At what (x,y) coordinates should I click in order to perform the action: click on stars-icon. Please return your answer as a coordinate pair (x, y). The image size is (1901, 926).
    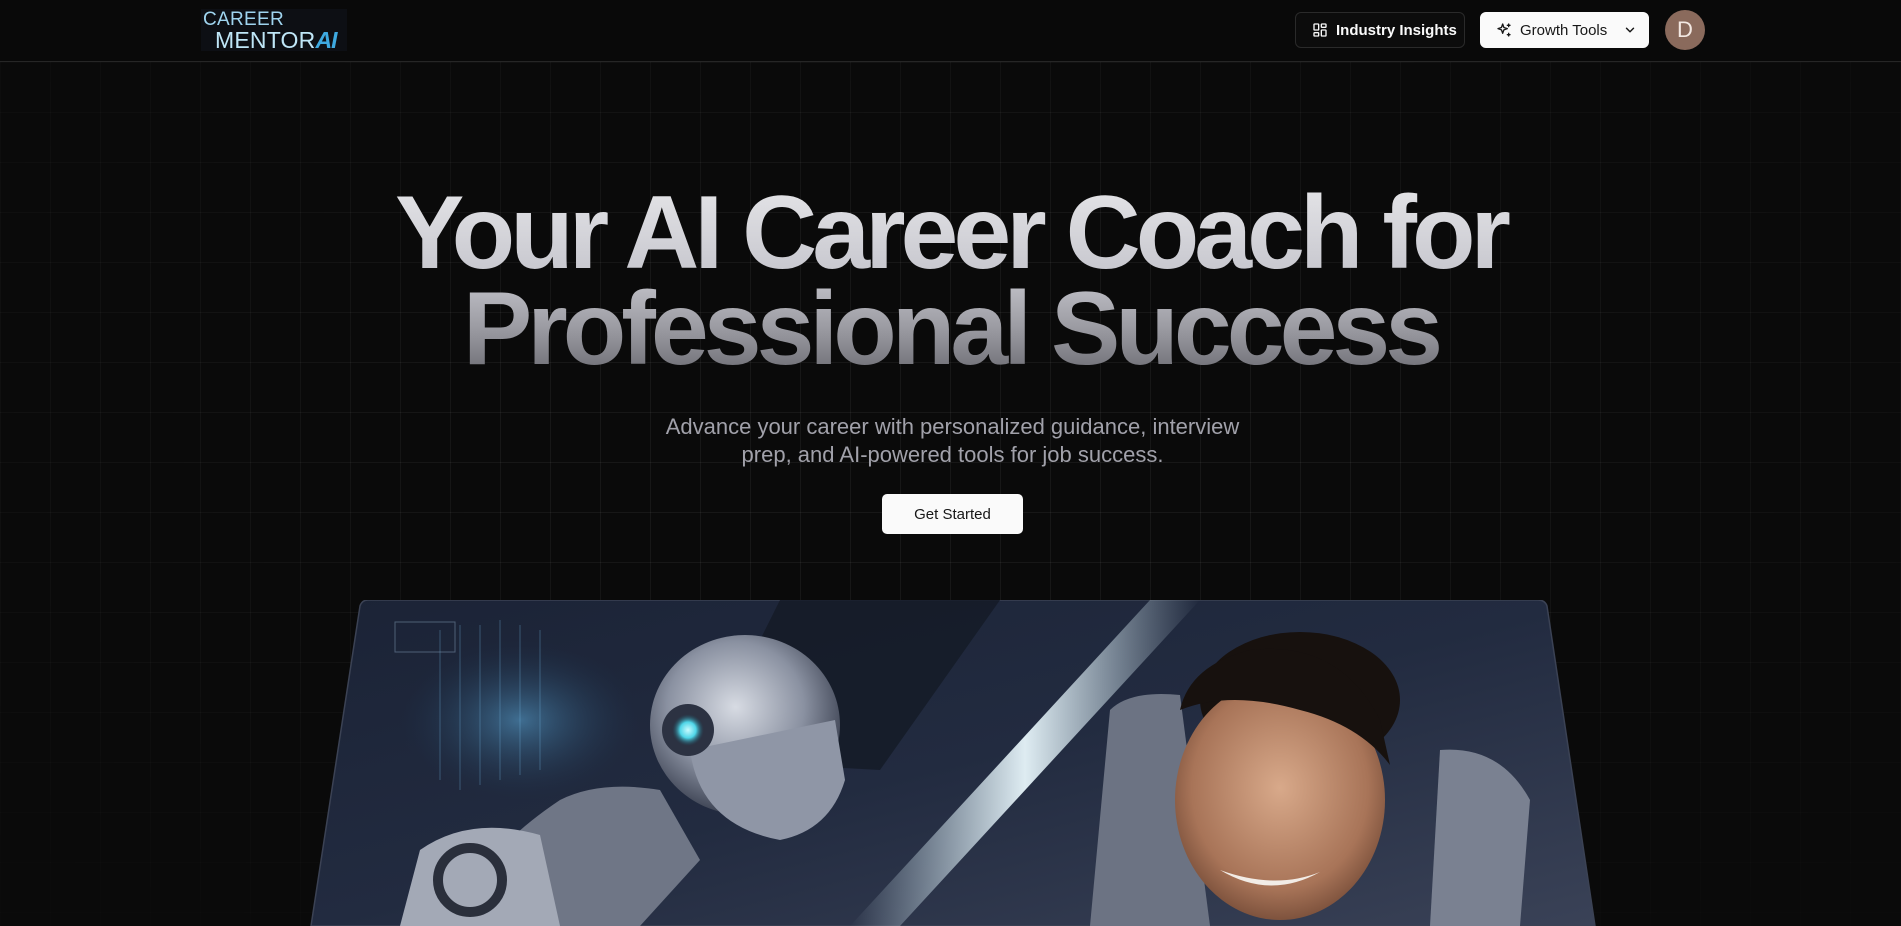
    Looking at the image, I should click on (1504, 30).